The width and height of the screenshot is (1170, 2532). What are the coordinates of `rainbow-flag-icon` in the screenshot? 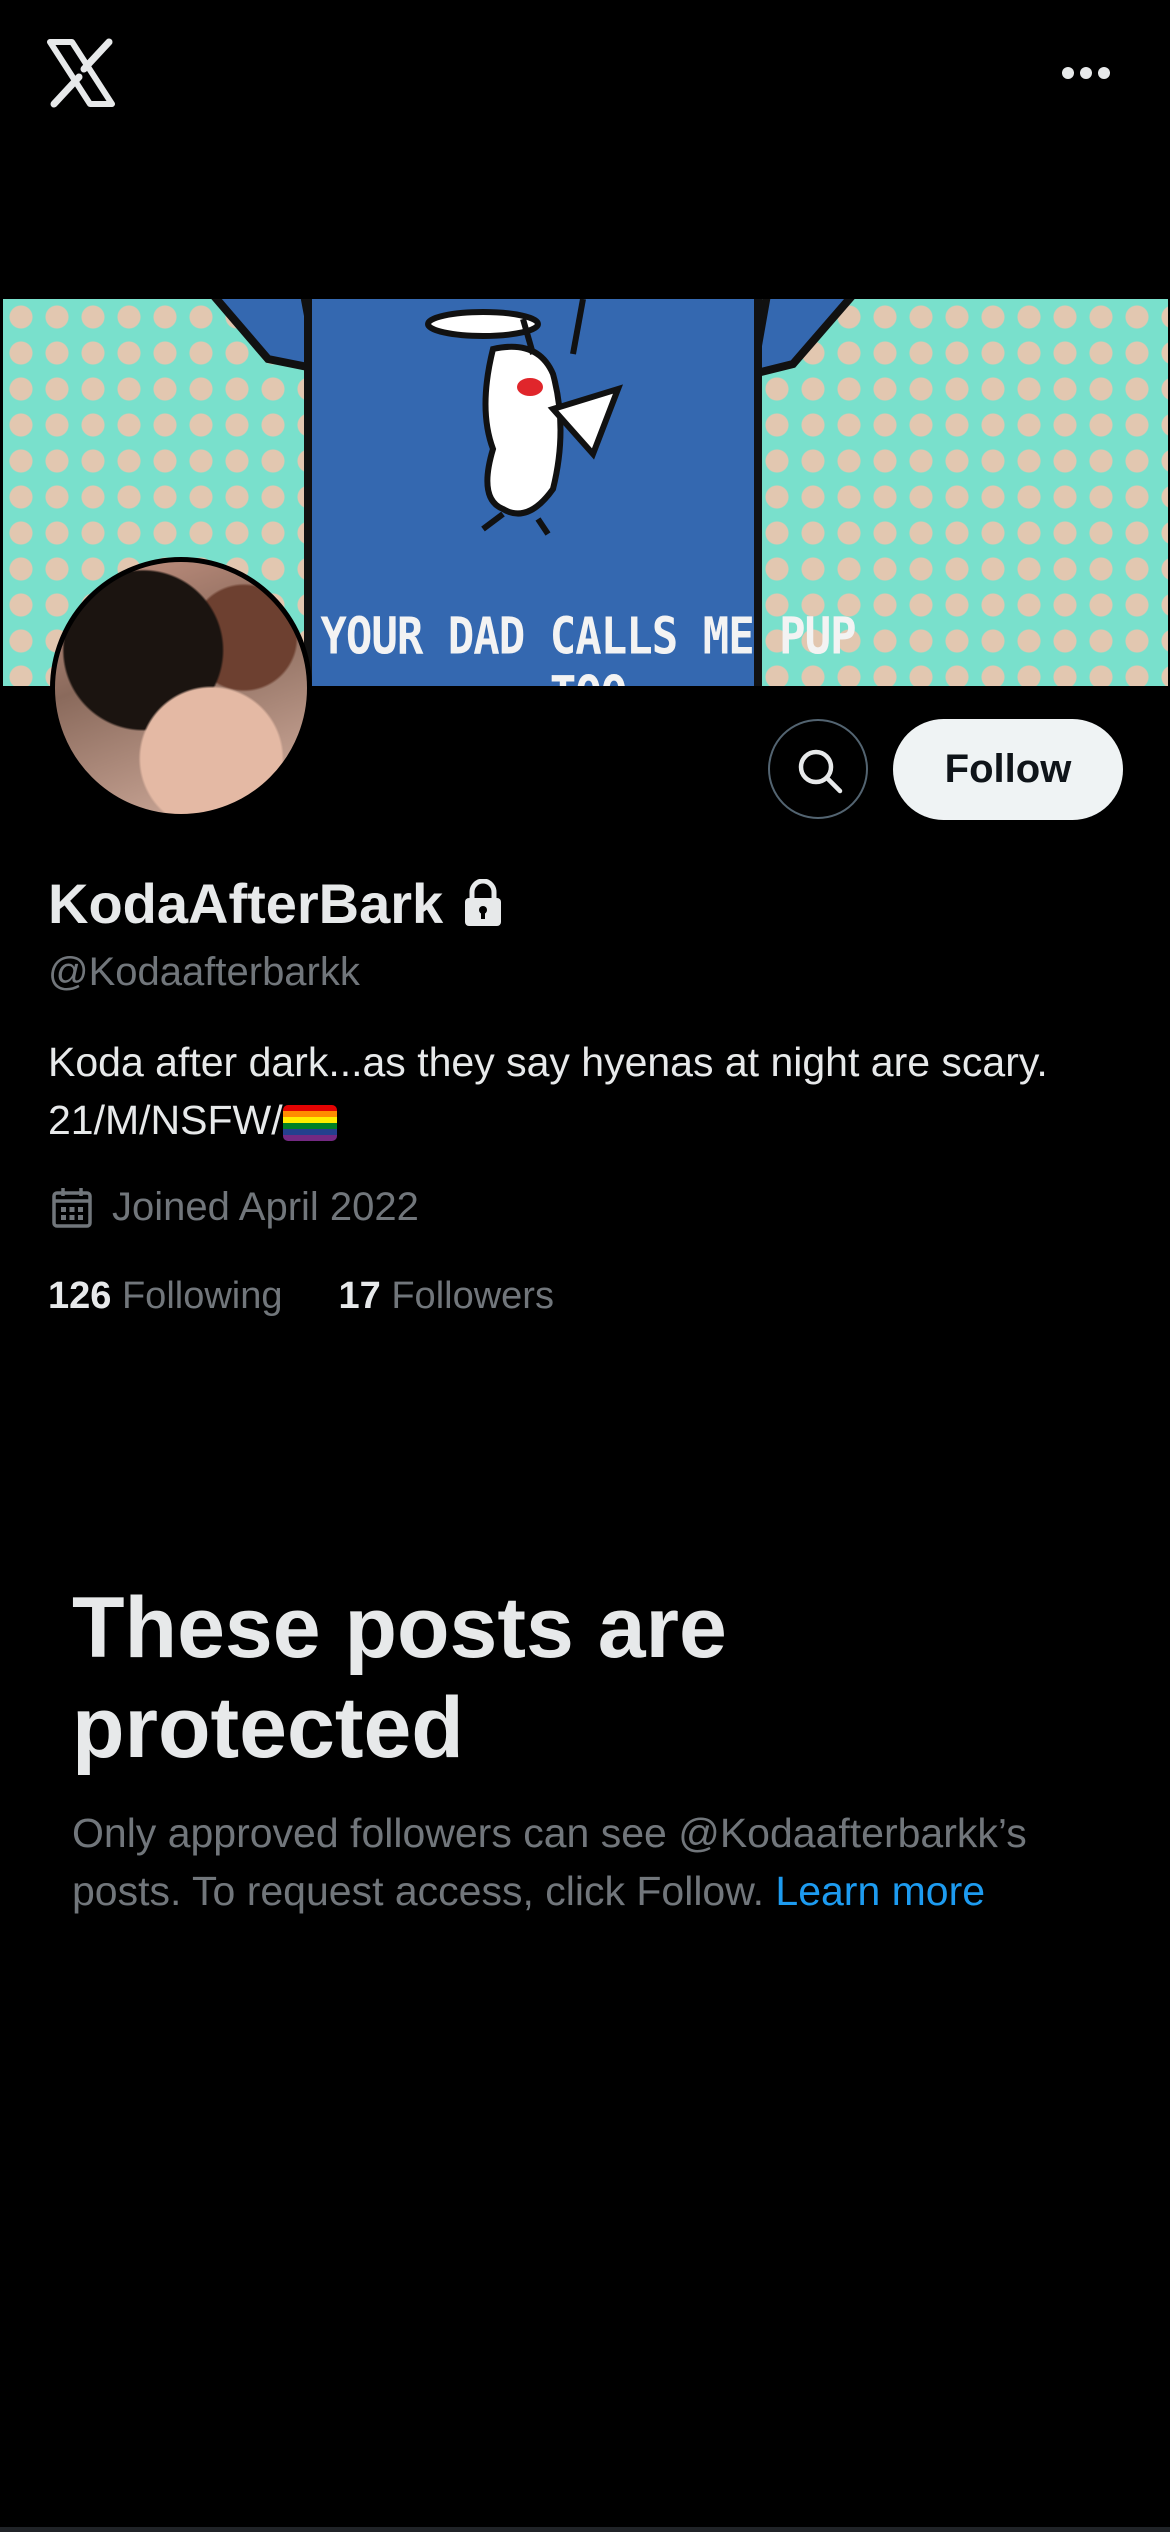 It's located at (309, 1123).